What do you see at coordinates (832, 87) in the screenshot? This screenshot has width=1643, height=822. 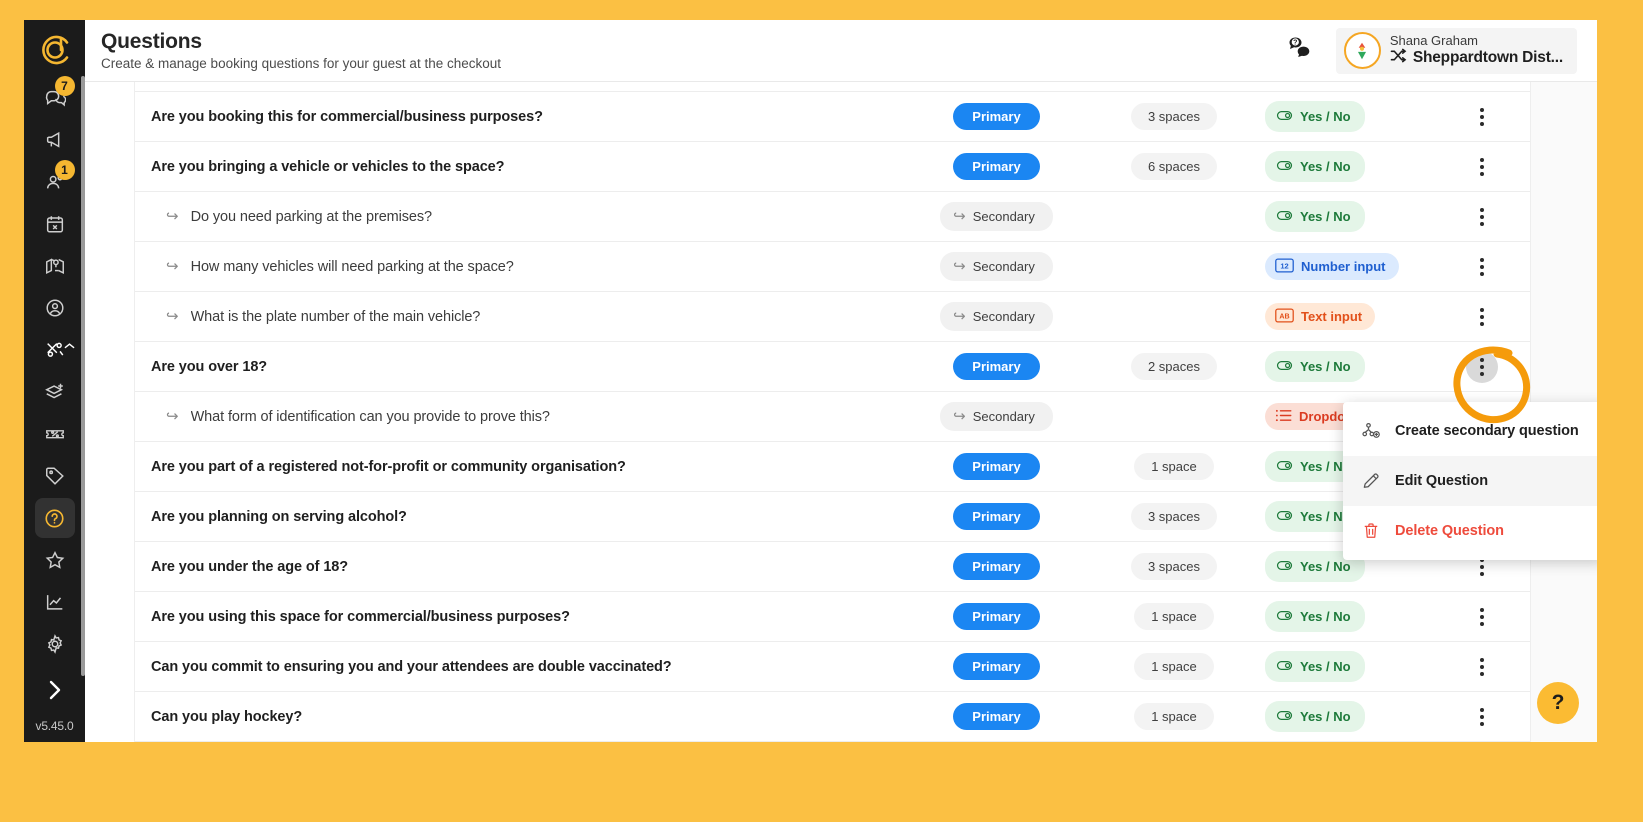 I see `table-top-edge` at bounding box center [832, 87].